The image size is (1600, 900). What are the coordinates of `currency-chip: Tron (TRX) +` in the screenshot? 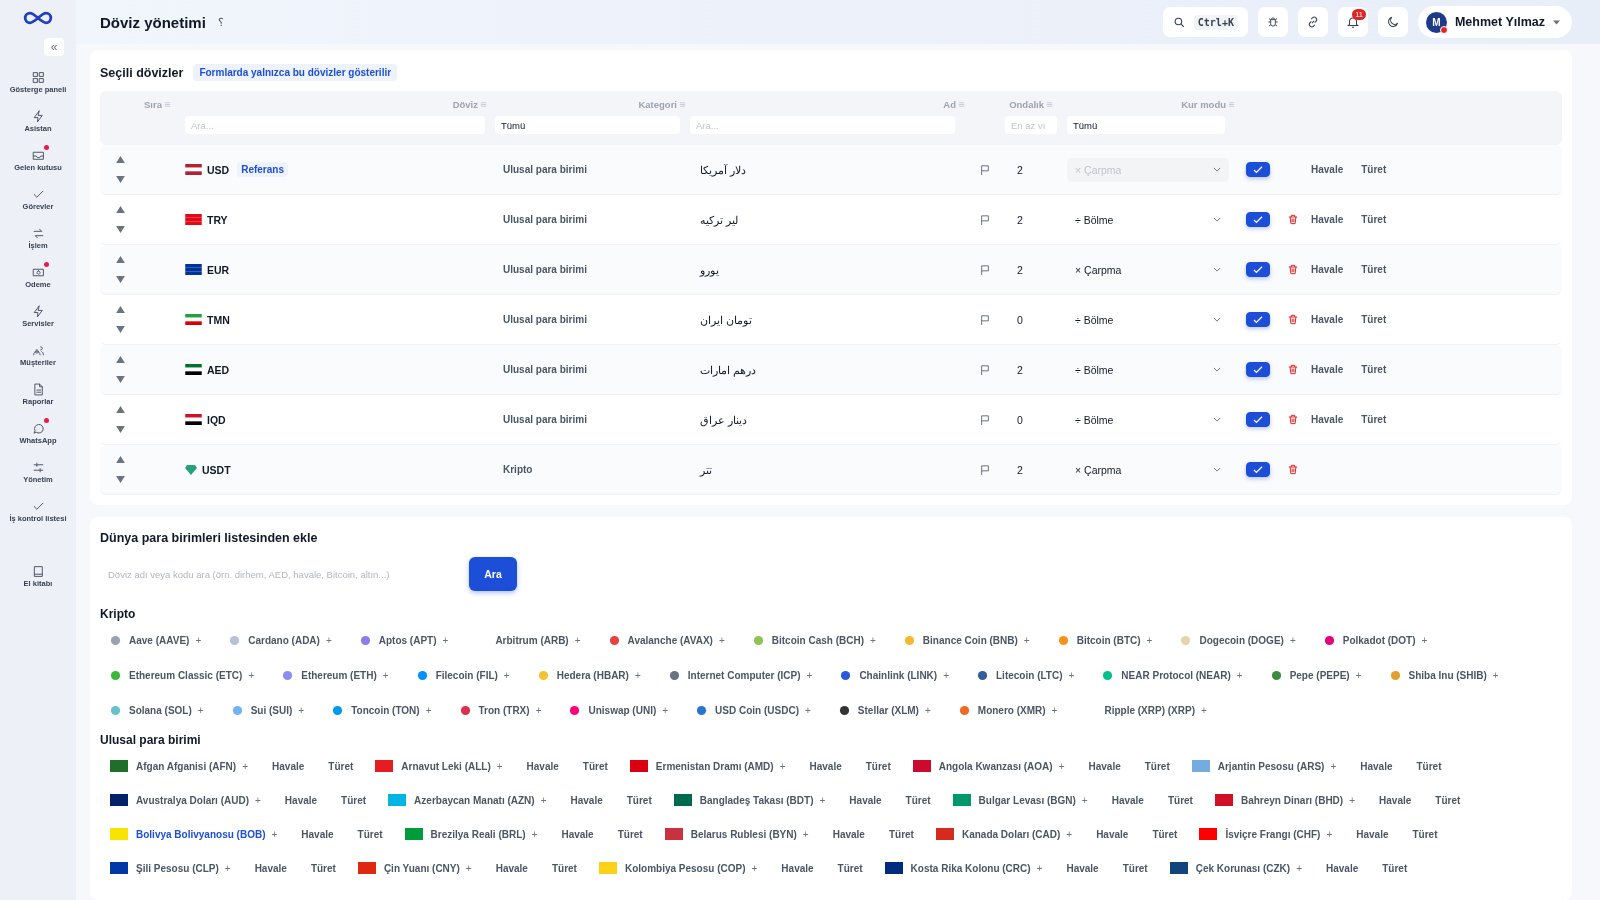 It's located at (500, 710).